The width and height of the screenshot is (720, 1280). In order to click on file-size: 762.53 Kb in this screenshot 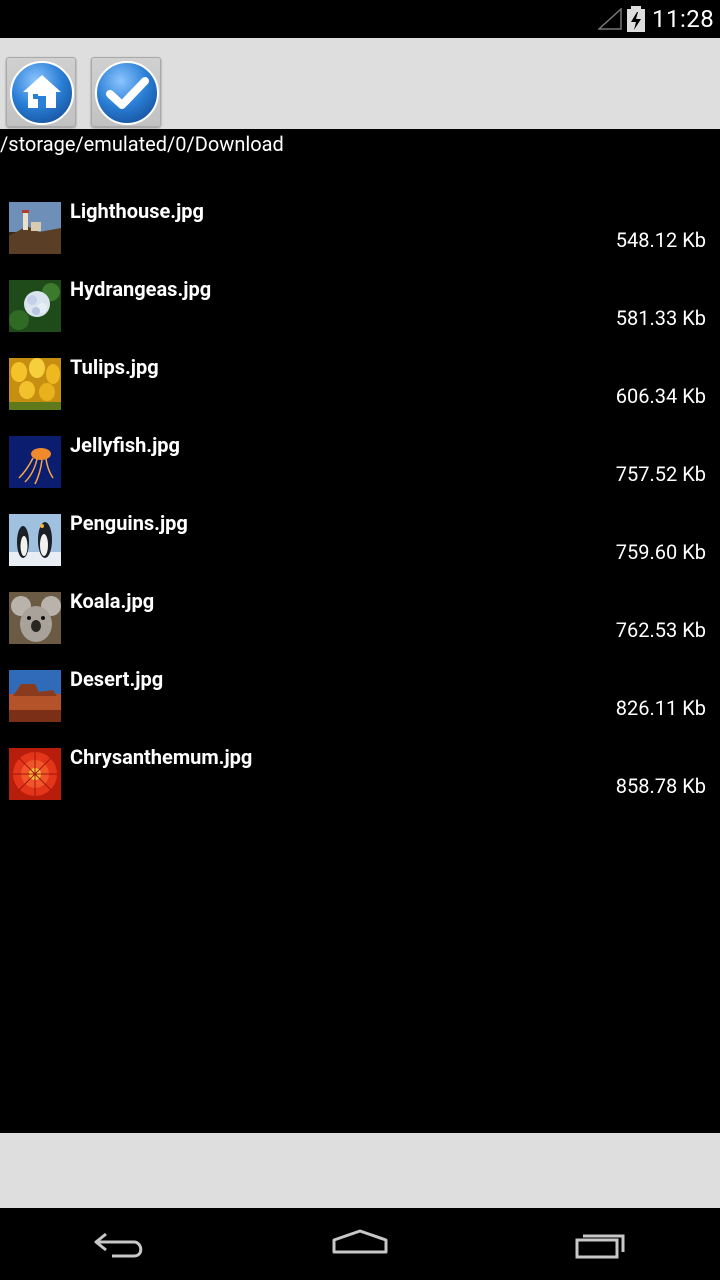, I will do `click(660, 630)`.